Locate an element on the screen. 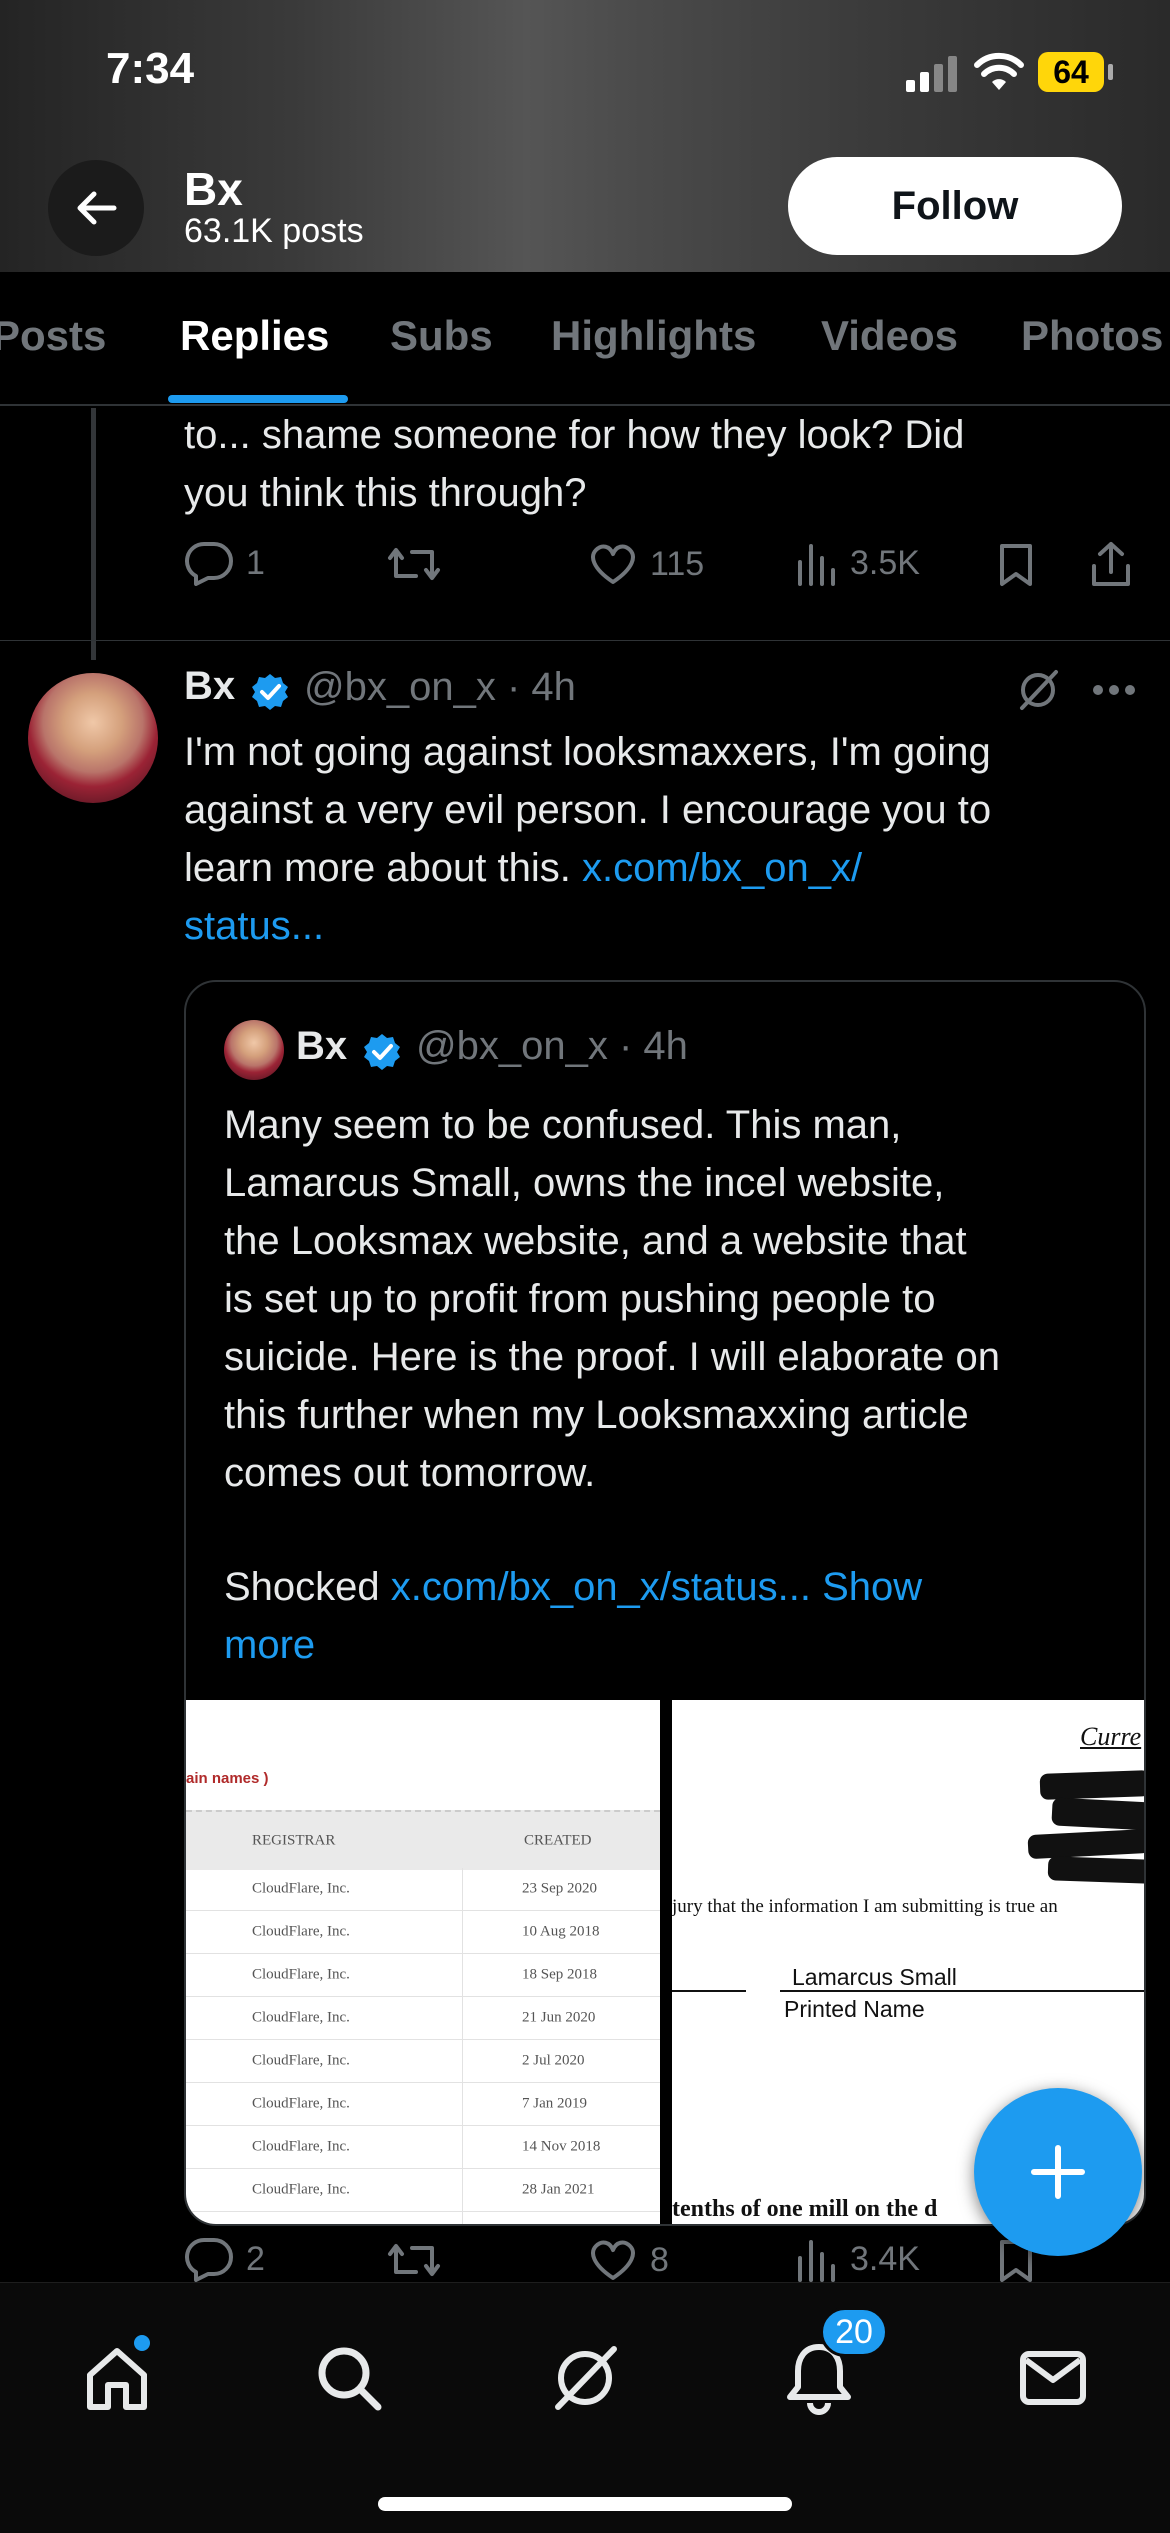  search-icon is located at coordinates (350, 2379).